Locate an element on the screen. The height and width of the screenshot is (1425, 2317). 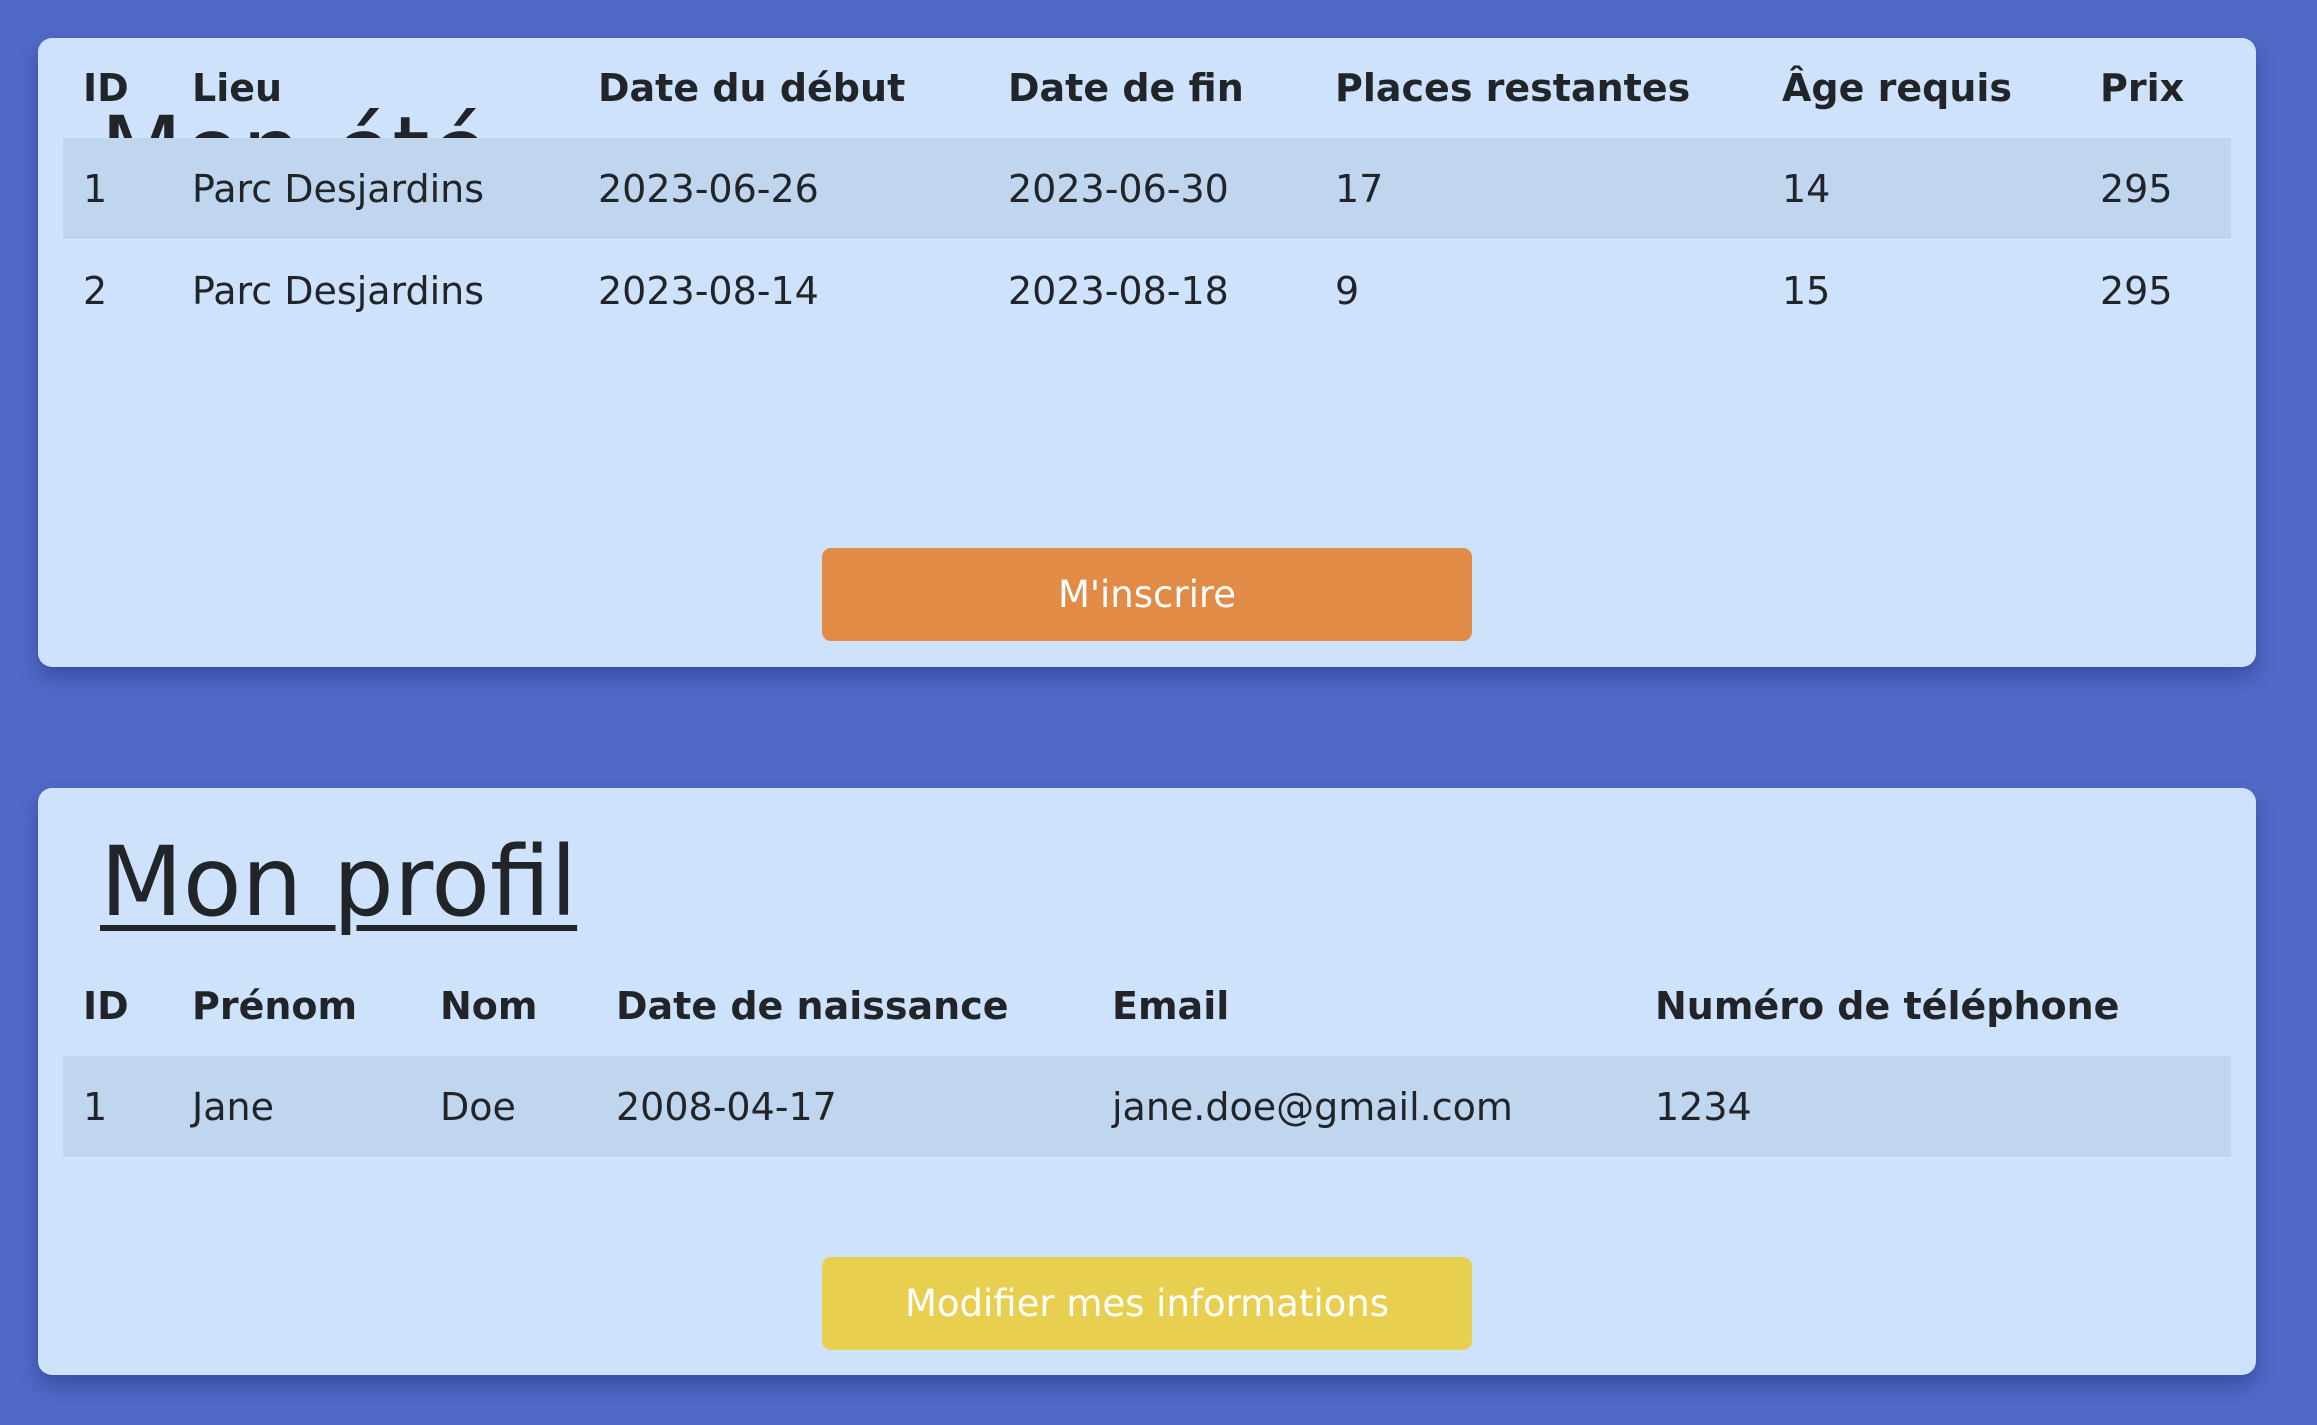
column-header-prix: Prix is located at coordinates (2142, 88).